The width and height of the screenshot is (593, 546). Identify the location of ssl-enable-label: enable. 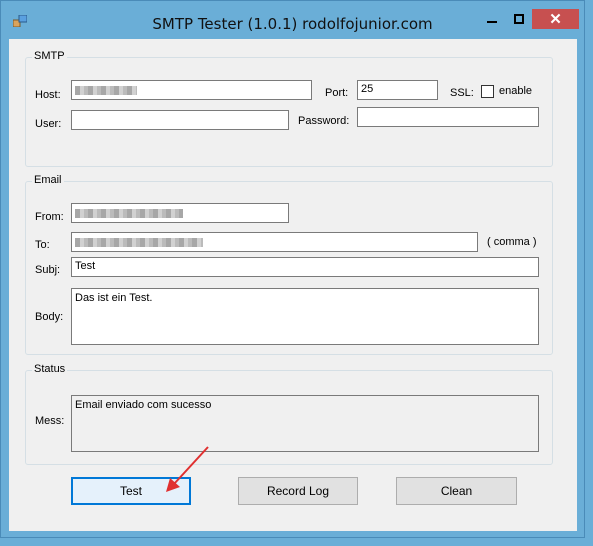
(516, 91).